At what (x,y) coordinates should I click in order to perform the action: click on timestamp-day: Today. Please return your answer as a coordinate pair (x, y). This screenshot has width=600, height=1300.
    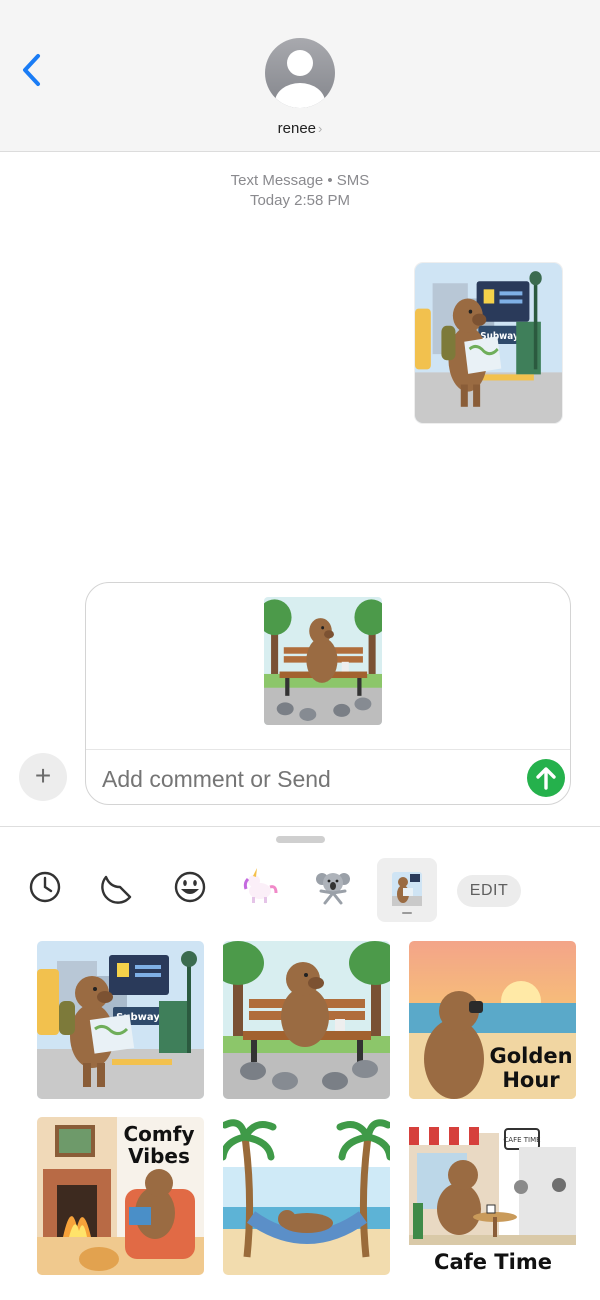
    Looking at the image, I should click on (269, 200).